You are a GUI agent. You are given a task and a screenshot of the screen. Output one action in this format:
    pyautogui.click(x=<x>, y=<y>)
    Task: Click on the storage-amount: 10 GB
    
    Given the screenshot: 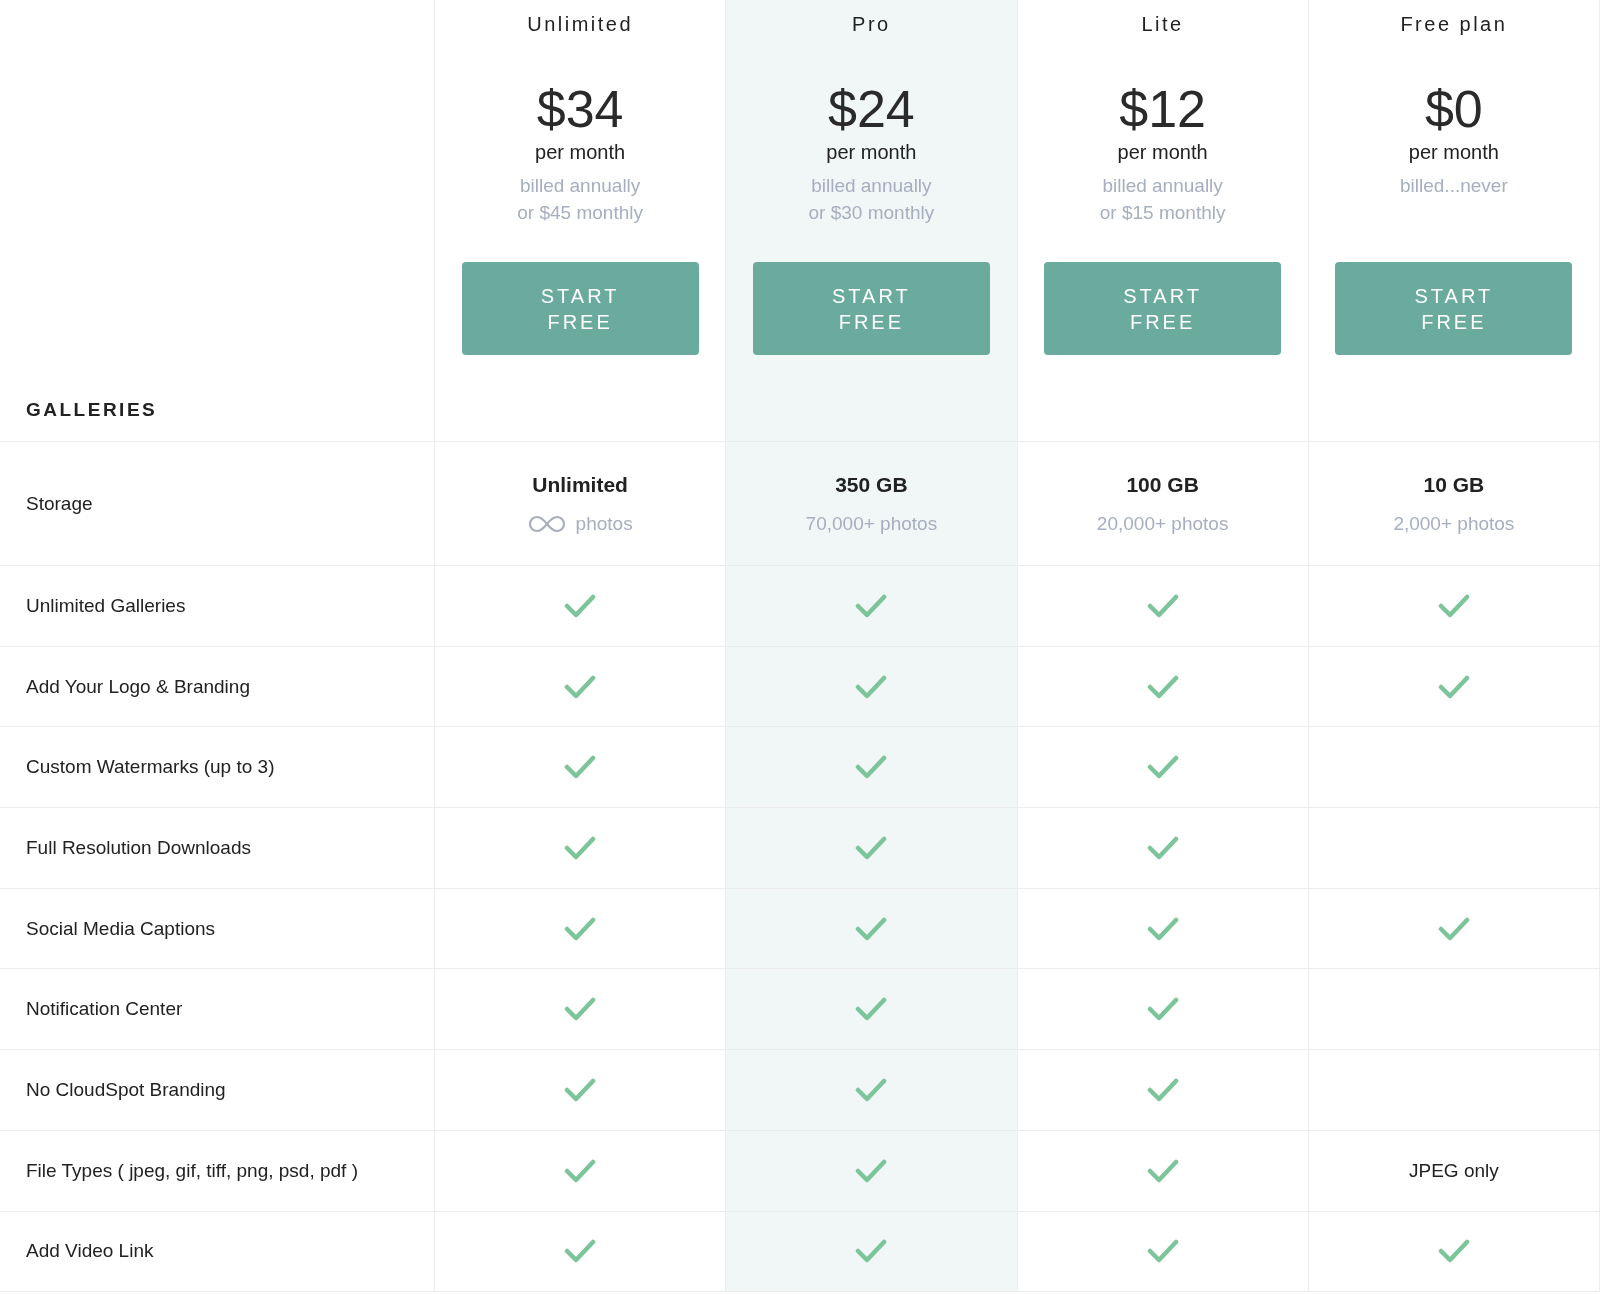 What is the action you would take?
    pyautogui.click(x=1454, y=484)
    